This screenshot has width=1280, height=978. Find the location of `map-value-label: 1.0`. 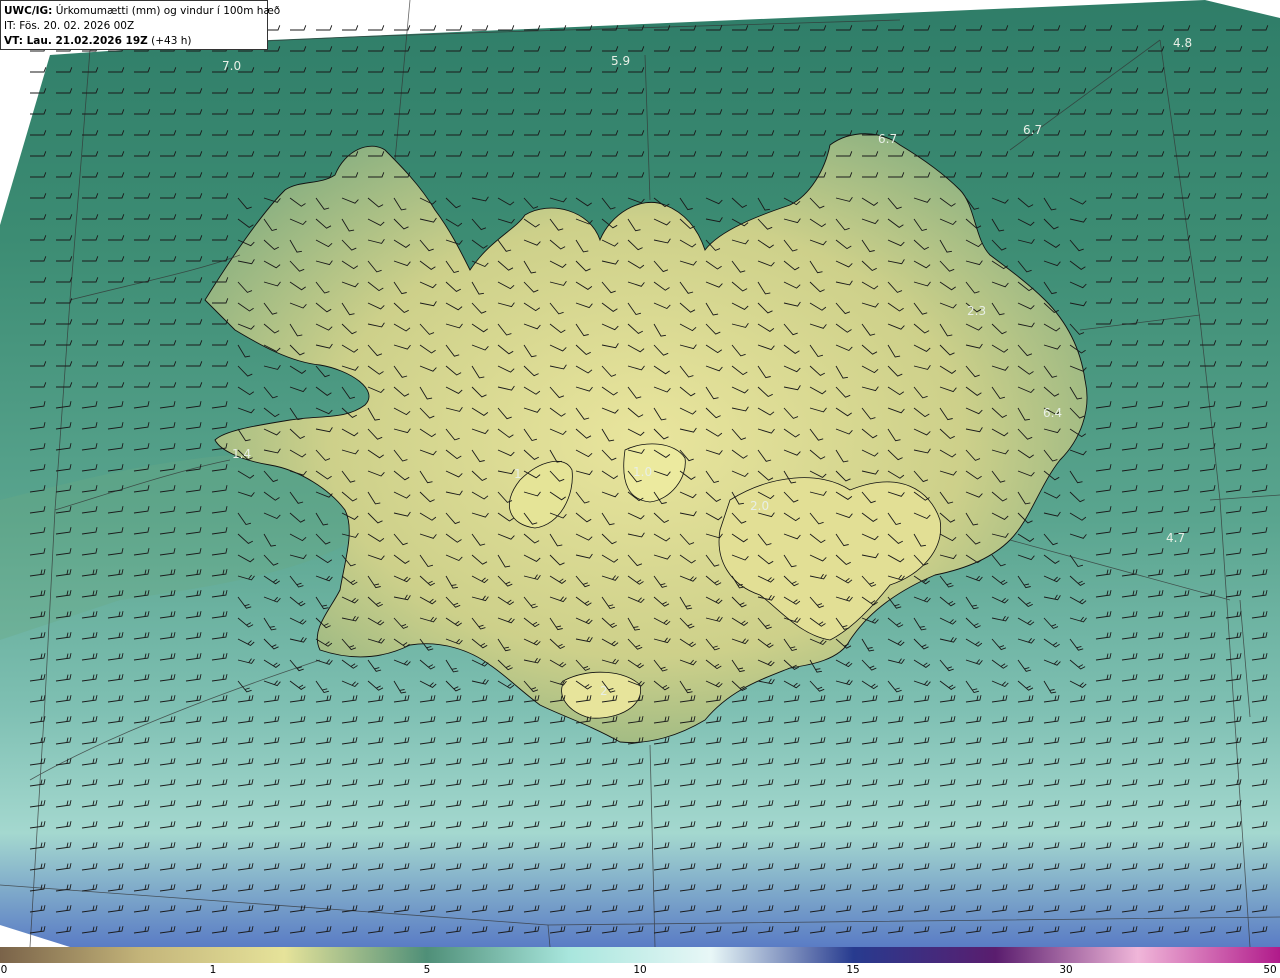

map-value-label: 1.0 is located at coordinates (642, 472).